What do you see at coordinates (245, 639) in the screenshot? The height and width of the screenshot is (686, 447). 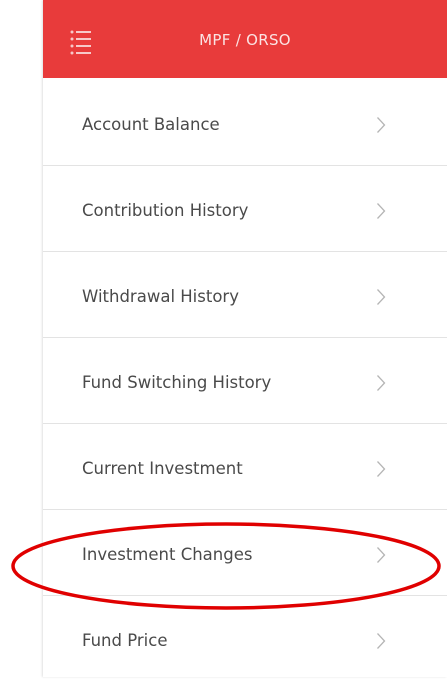 I see `menu-item-fund-price: Fund Price` at bounding box center [245, 639].